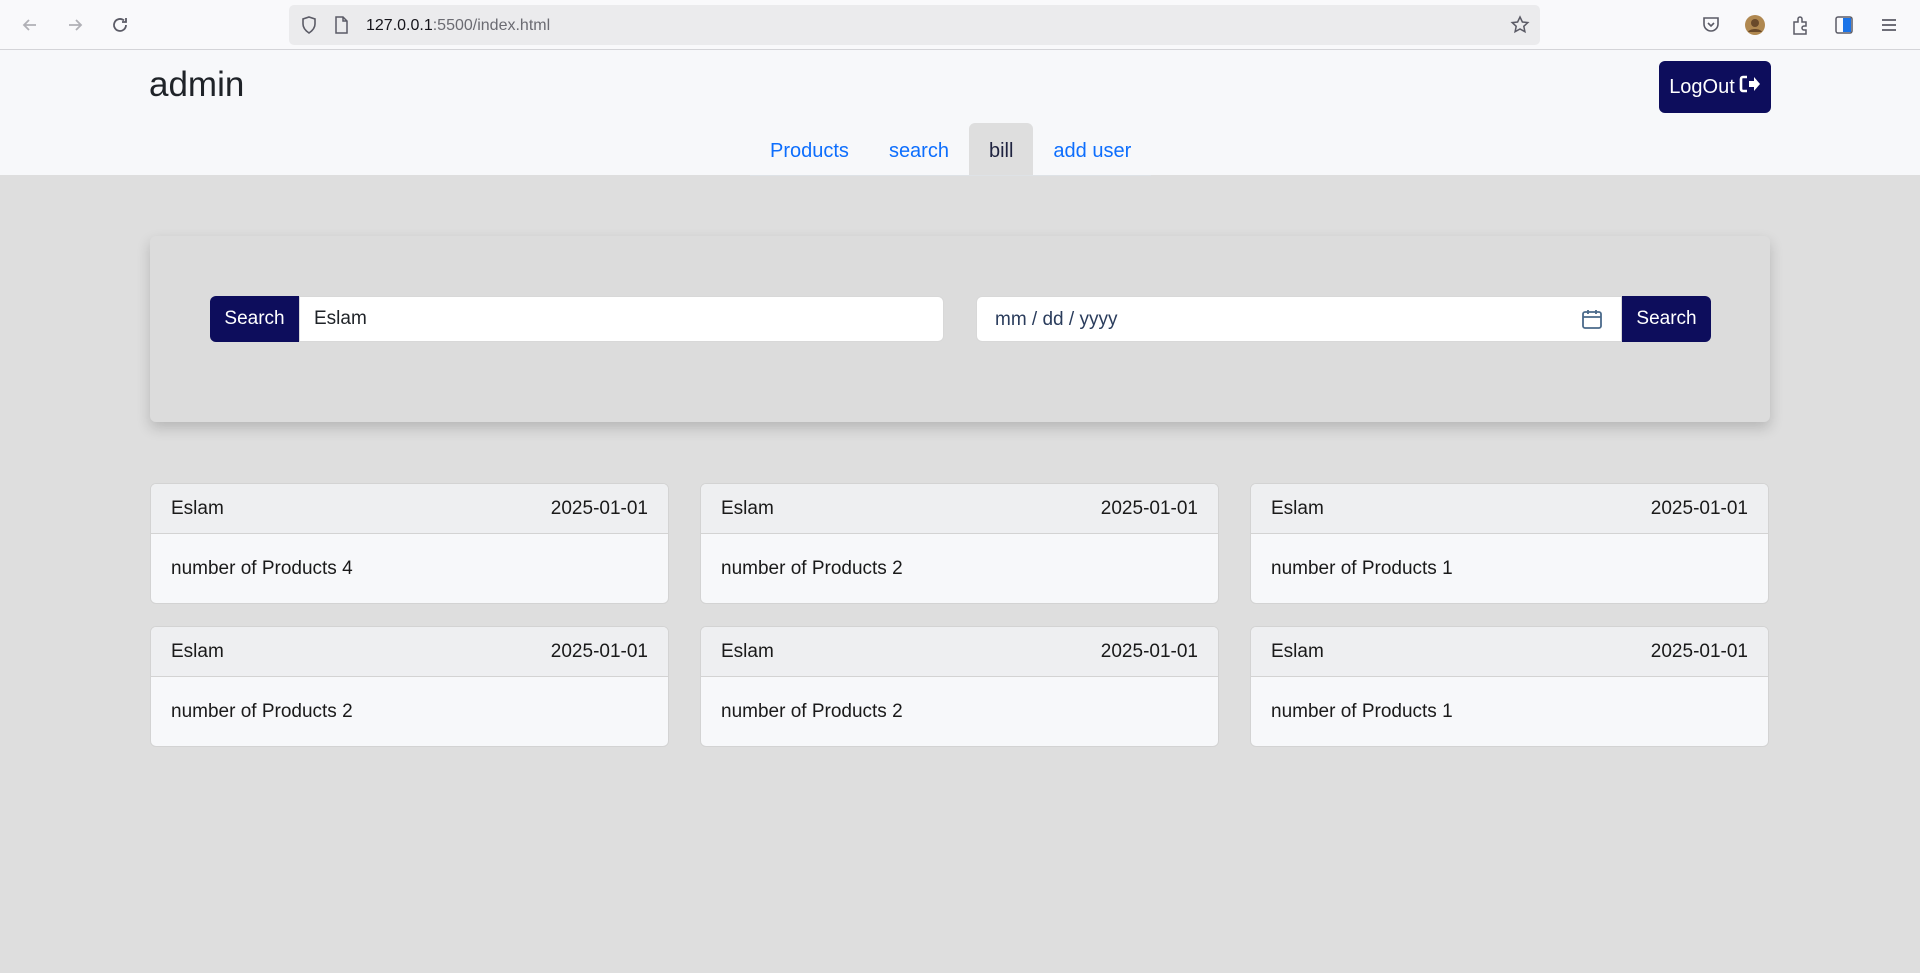  I want to click on logout-label: LogOut, so click(1702, 86).